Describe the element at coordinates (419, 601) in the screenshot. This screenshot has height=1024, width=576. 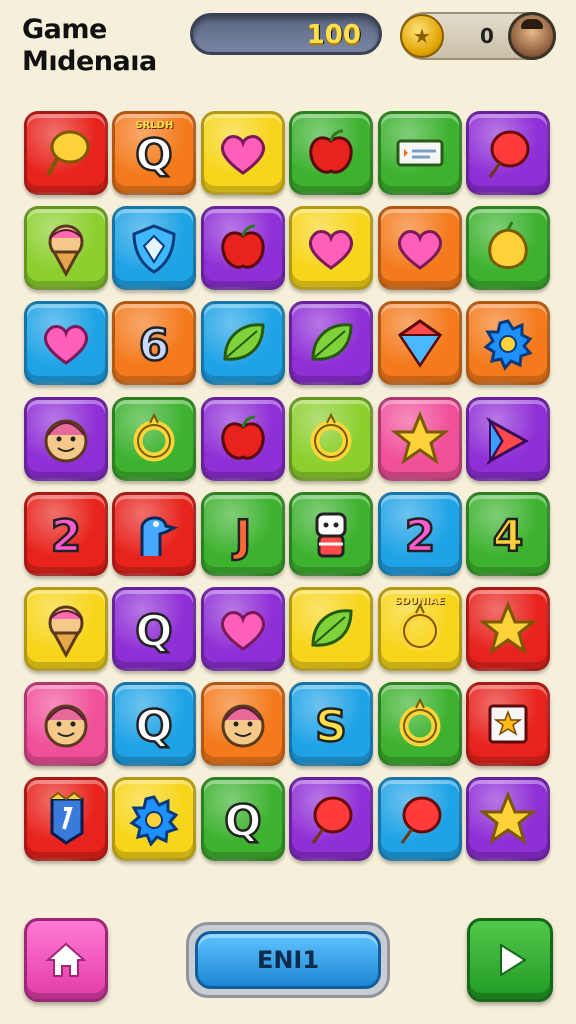
I see `tile-badge-text: SDUNIAE` at that location.